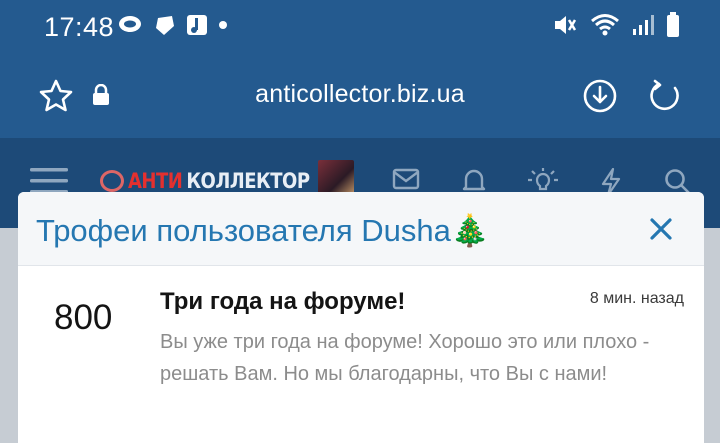 This screenshot has height=443, width=720. What do you see at coordinates (636, 298) in the screenshot?
I see `trophy-time: 8 мин. назад` at bounding box center [636, 298].